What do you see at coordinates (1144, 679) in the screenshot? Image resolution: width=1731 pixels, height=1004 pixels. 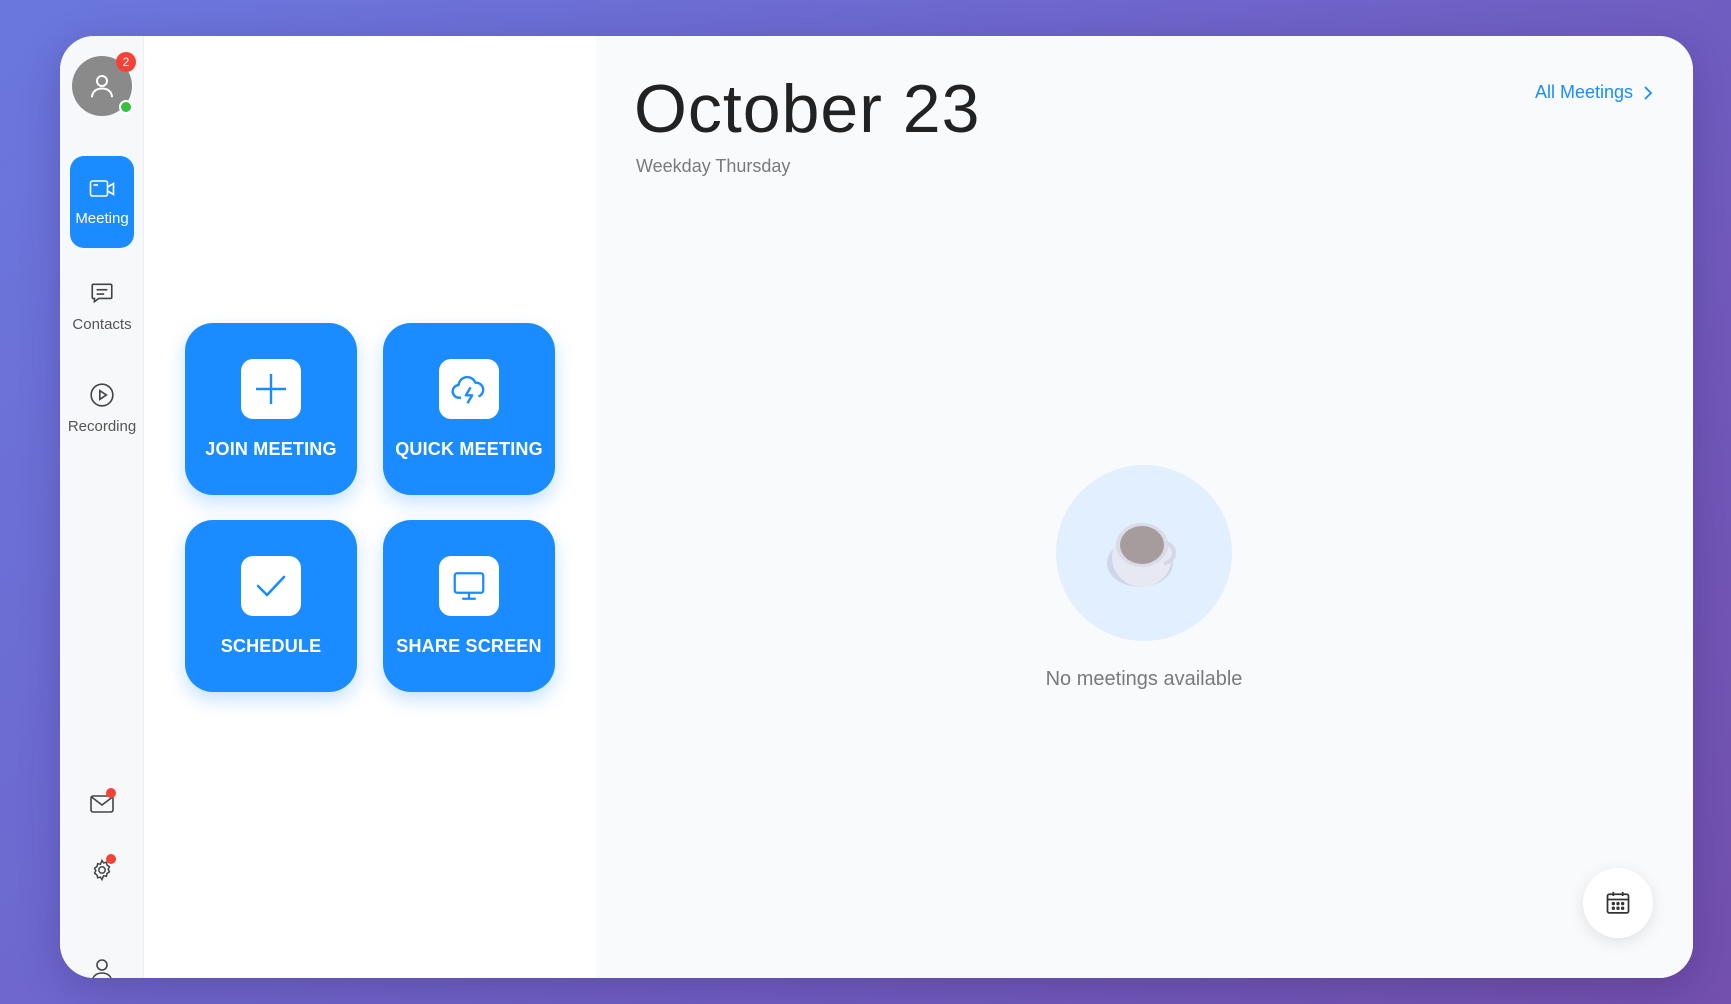 I see `empty-state-text: No meetings available` at bounding box center [1144, 679].